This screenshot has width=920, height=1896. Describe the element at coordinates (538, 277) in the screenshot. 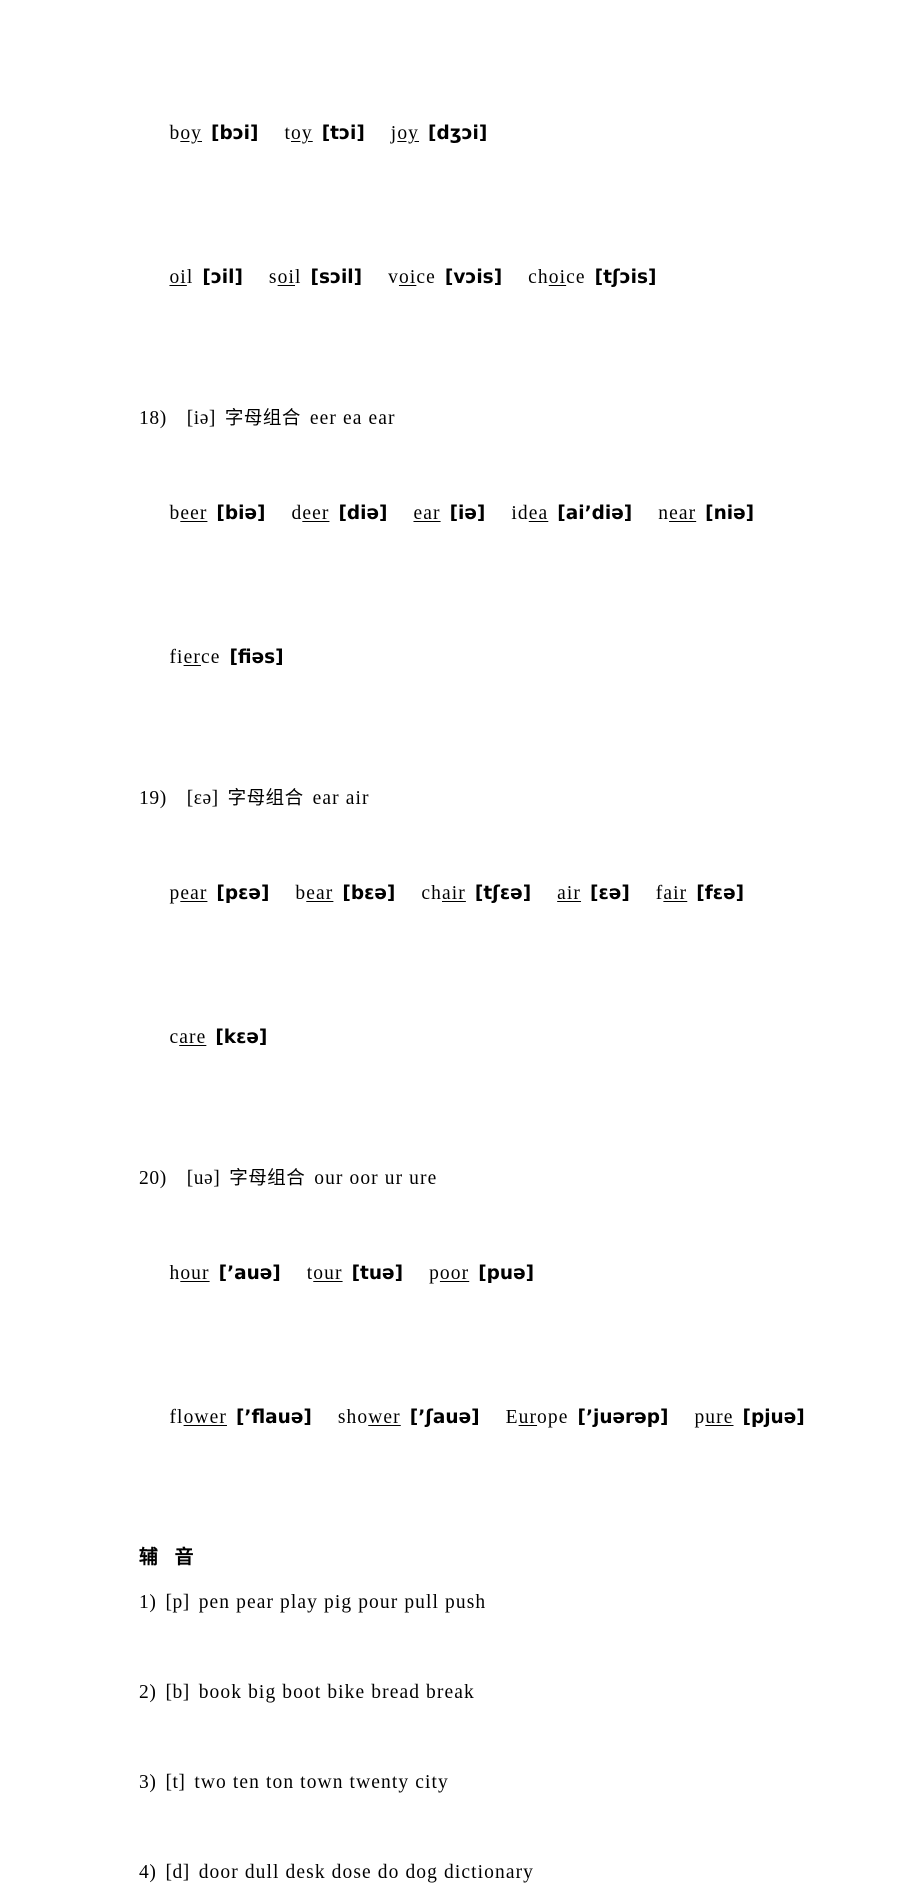

I see `word-prefix: ch` at that location.